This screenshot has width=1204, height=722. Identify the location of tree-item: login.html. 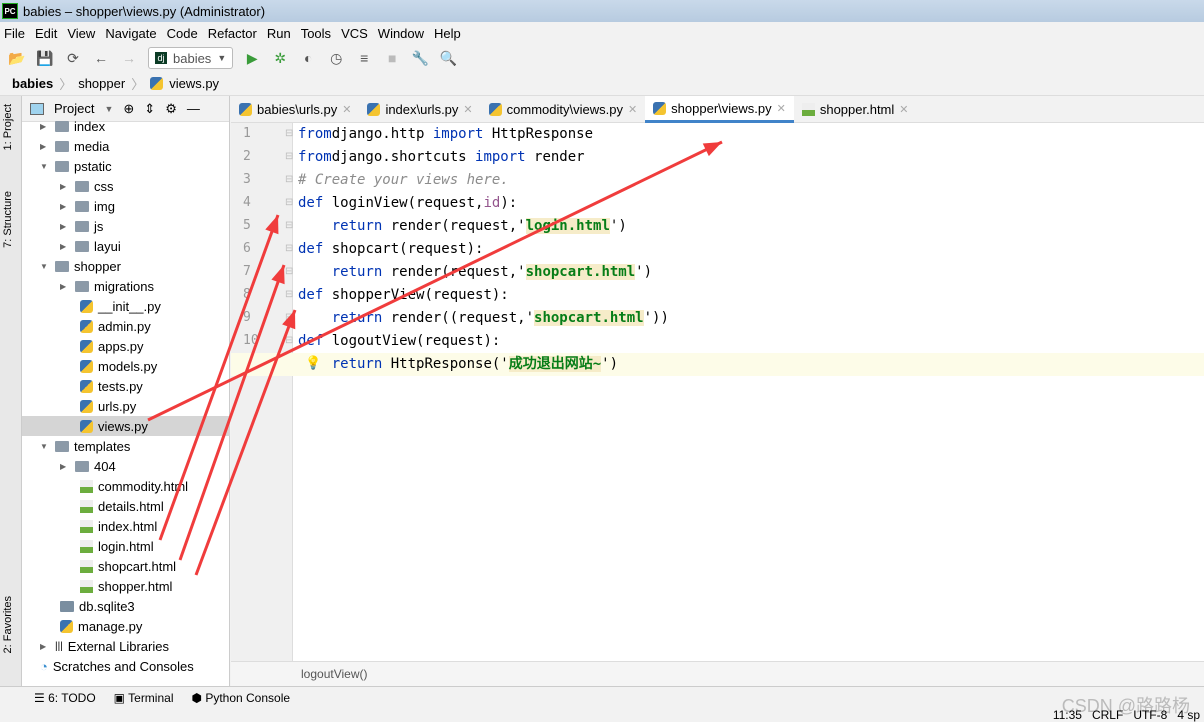
(117, 546).